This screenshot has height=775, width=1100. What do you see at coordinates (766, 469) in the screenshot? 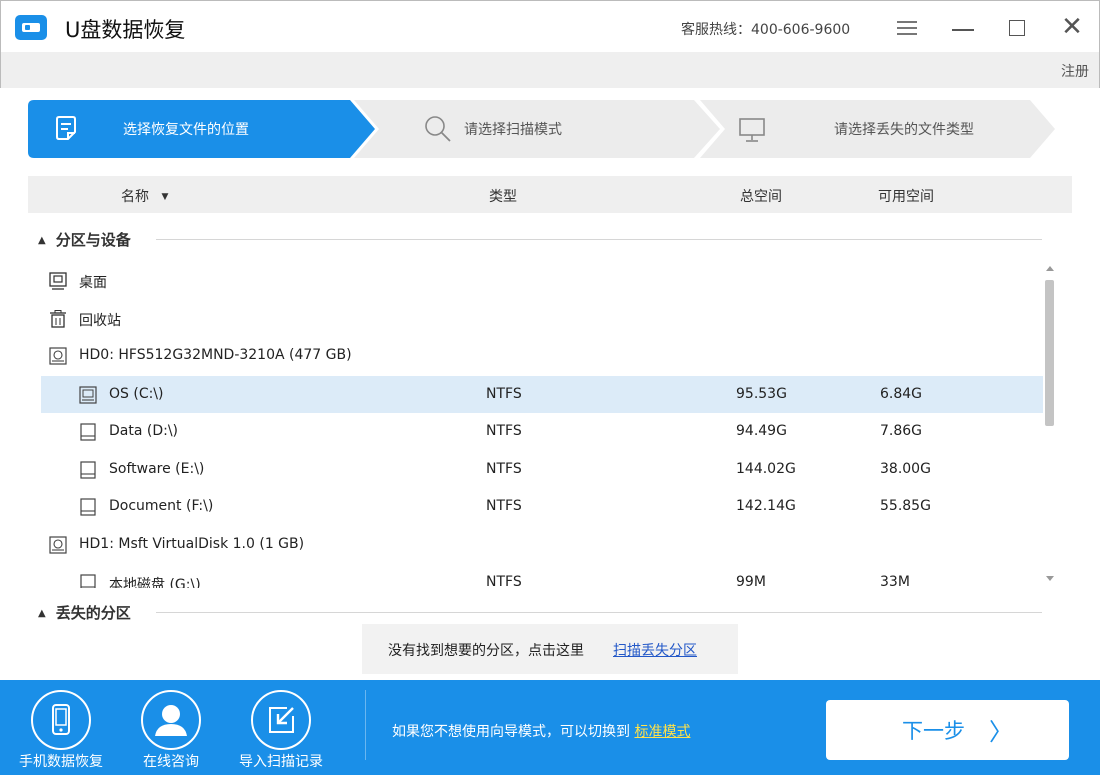
I see `item-total: 144.02G` at bounding box center [766, 469].